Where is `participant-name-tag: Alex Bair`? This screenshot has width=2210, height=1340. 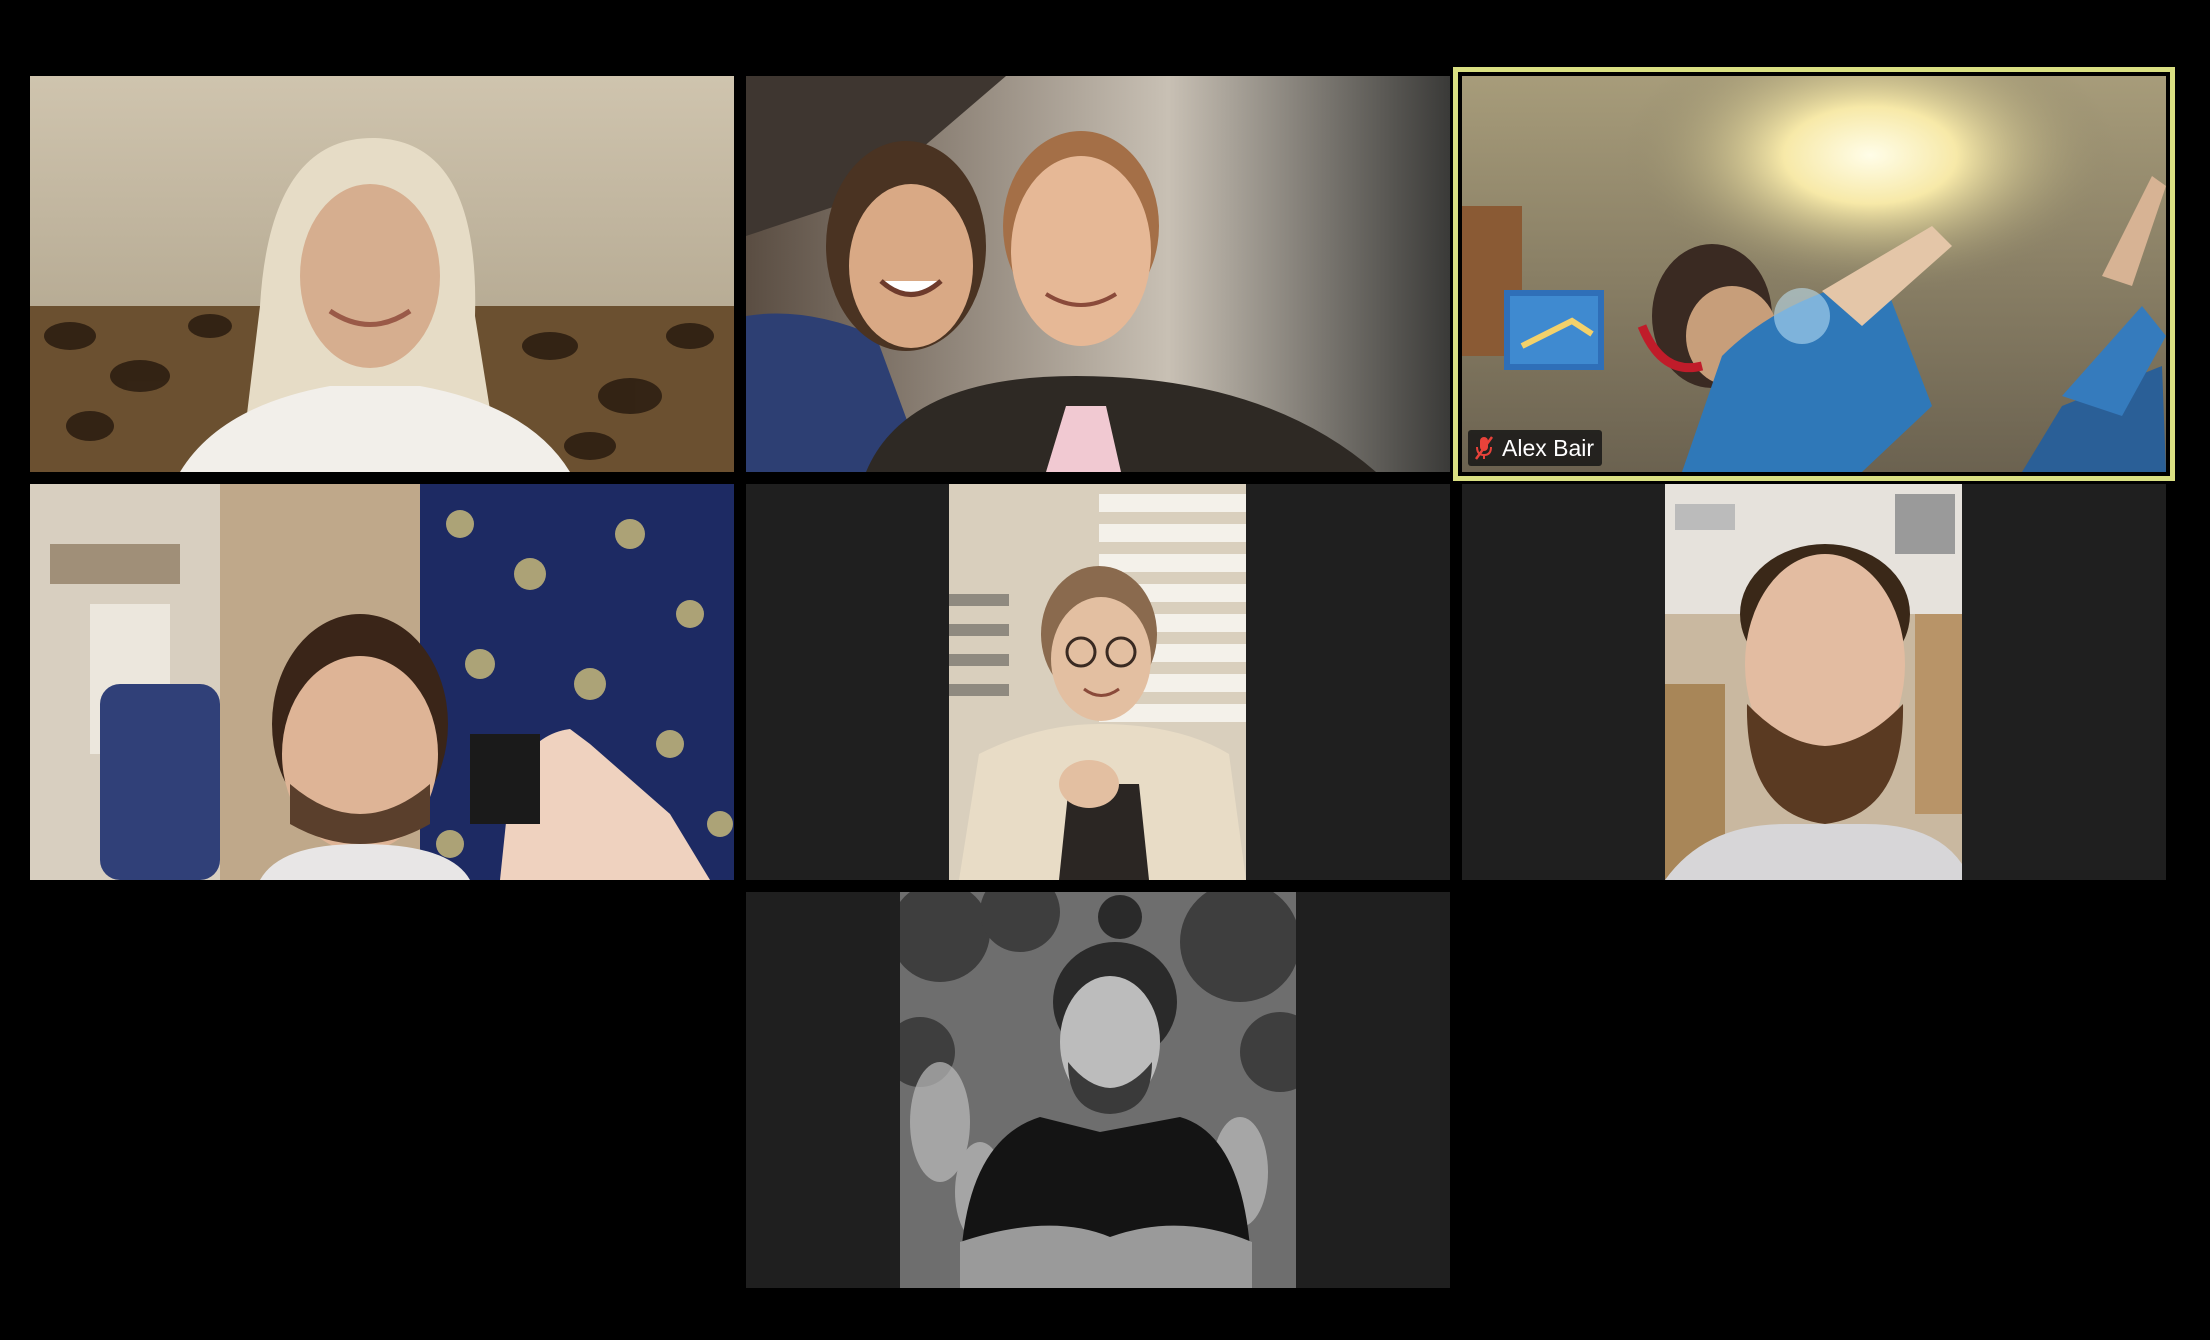
participant-name-tag: Alex Bair is located at coordinates (1535, 448).